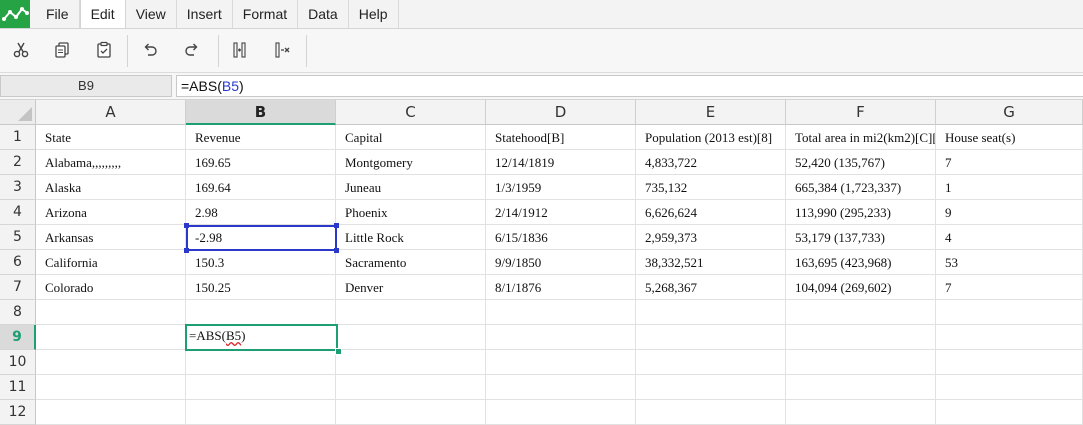 This screenshot has width=1083, height=425. What do you see at coordinates (261, 137) in the screenshot?
I see `cell-b1: Revenue` at bounding box center [261, 137].